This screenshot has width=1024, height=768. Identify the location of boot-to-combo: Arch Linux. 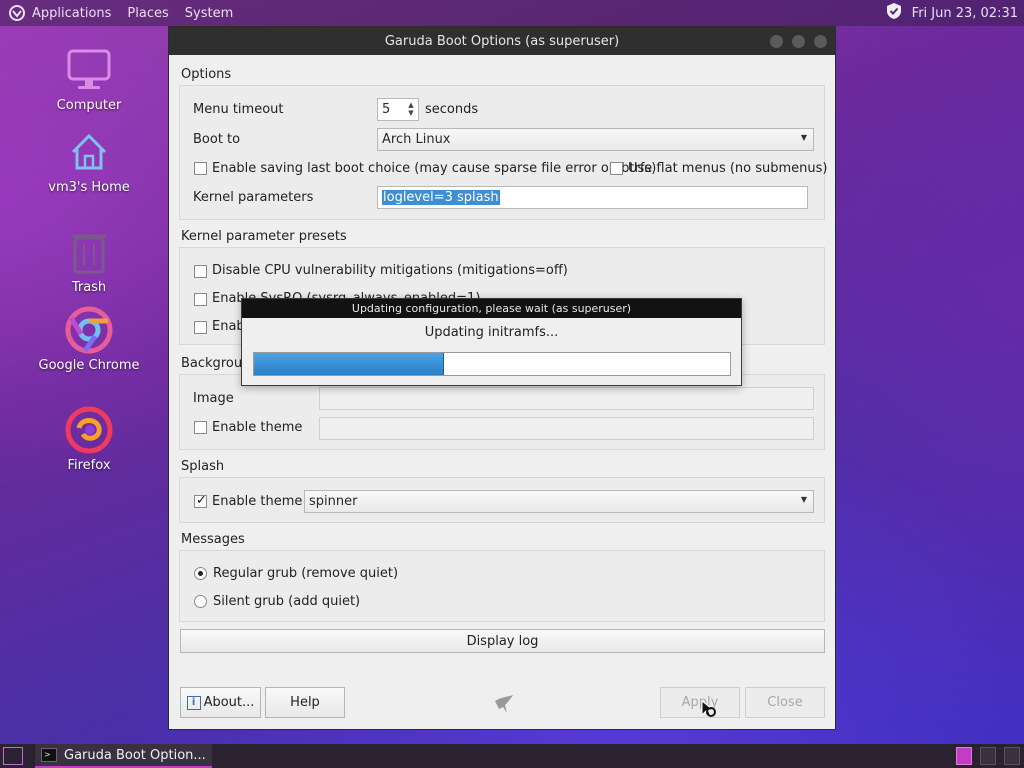
(595, 139).